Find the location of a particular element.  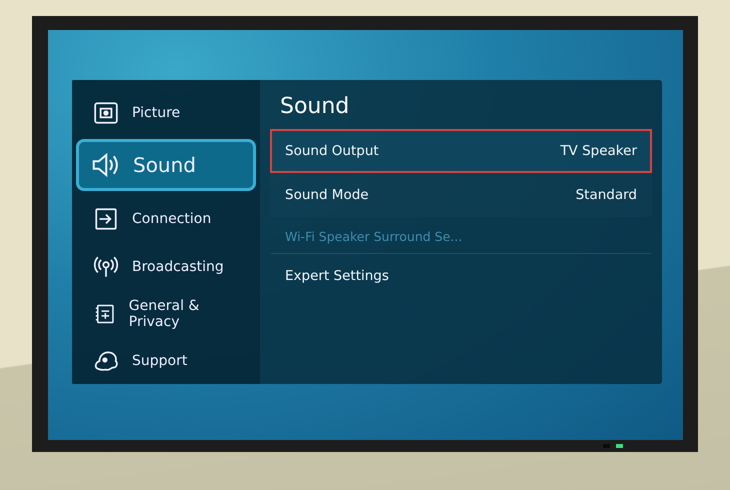

panel-title: Sound is located at coordinates (315, 106).